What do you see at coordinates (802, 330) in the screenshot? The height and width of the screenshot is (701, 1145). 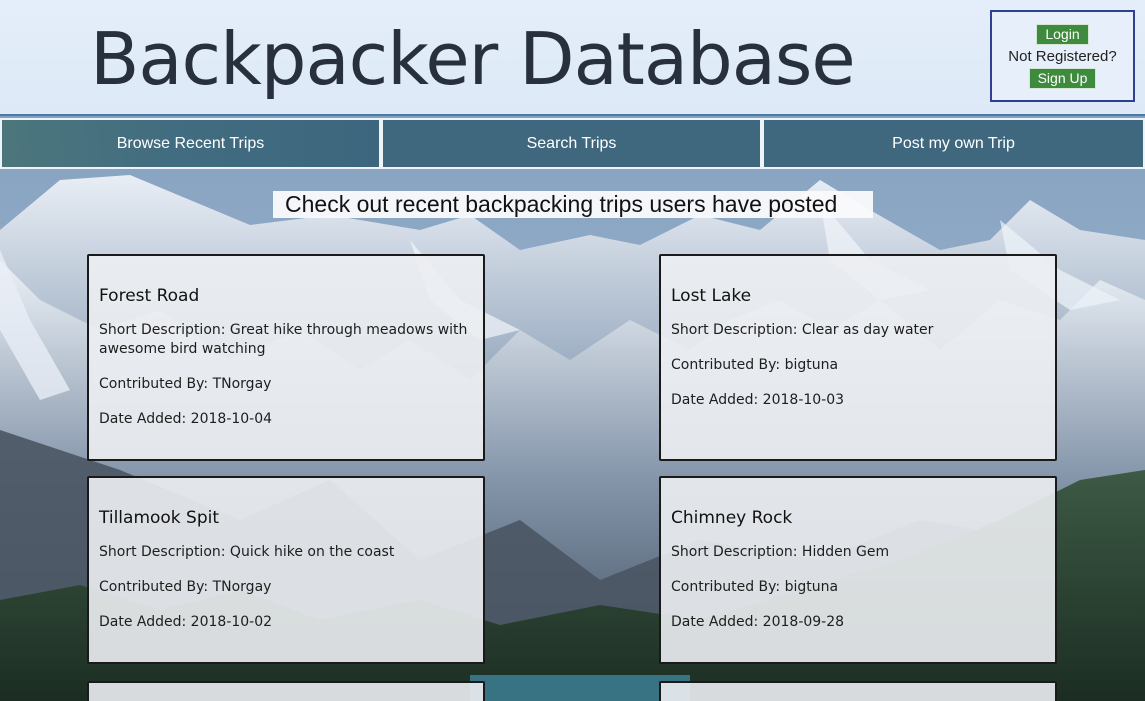 I see `trip-description: Short Description: Clear as day water` at bounding box center [802, 330].